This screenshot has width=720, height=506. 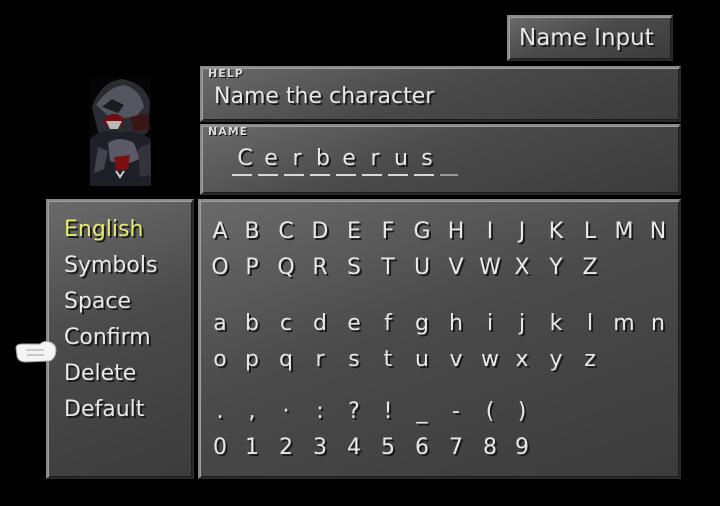 I want to click on title-window: Name Input, so click(x=590, y=38).